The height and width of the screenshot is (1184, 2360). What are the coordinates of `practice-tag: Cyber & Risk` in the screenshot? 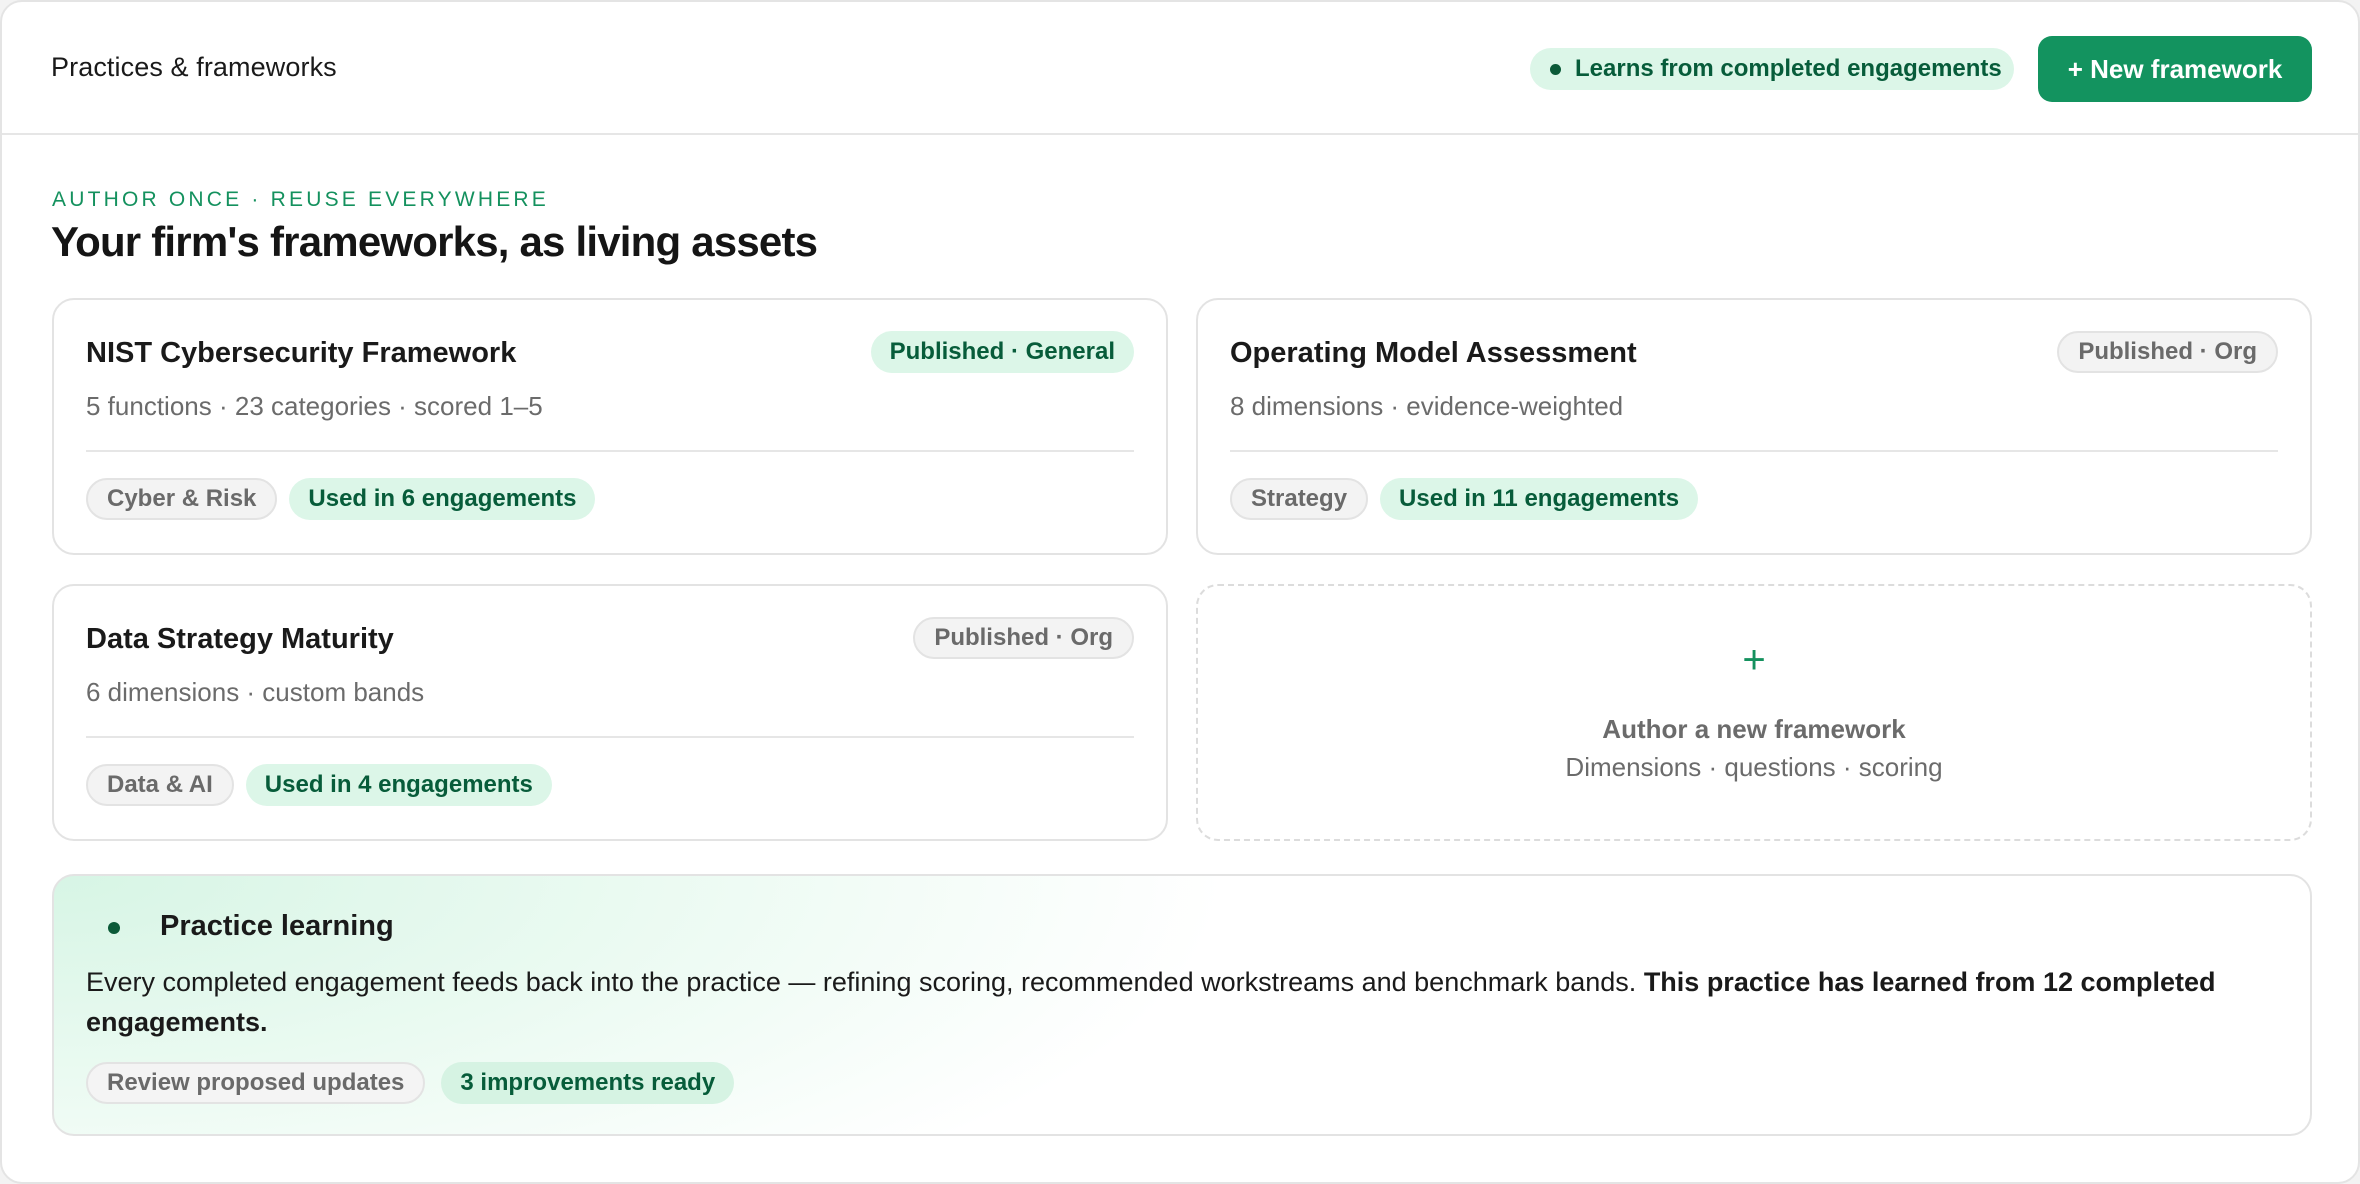 It's located at (182, 499).